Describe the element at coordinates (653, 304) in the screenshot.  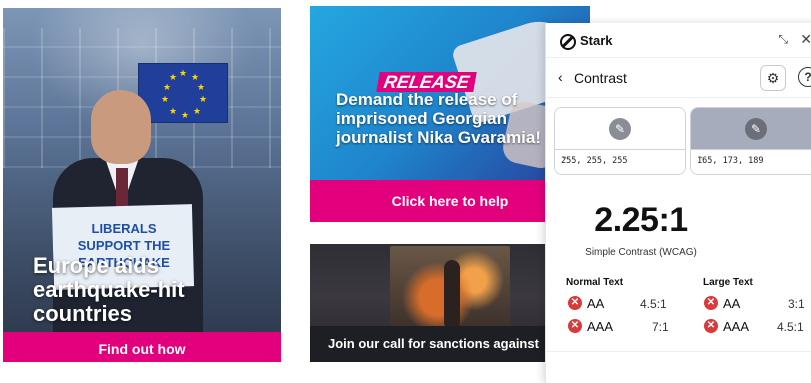
I see `normal-aa-requirement: 4.5:1` at that location.